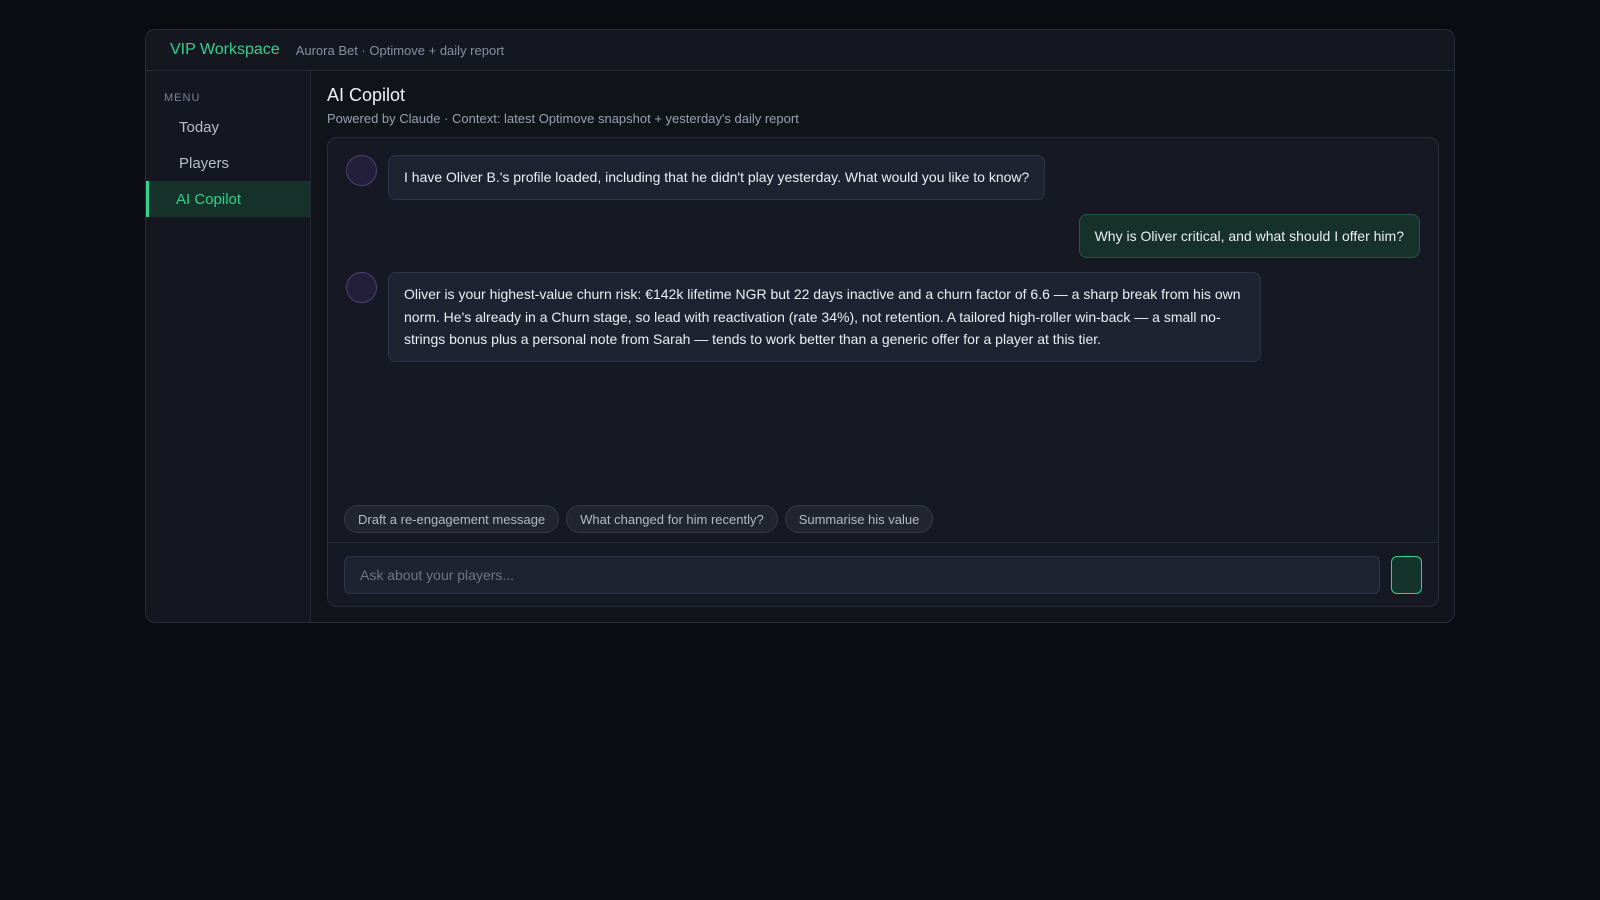  What do you see at coordinates (366, 95) in the screenshot?
I see `page-title: AI Copilot` at bounding box center [366, 95].